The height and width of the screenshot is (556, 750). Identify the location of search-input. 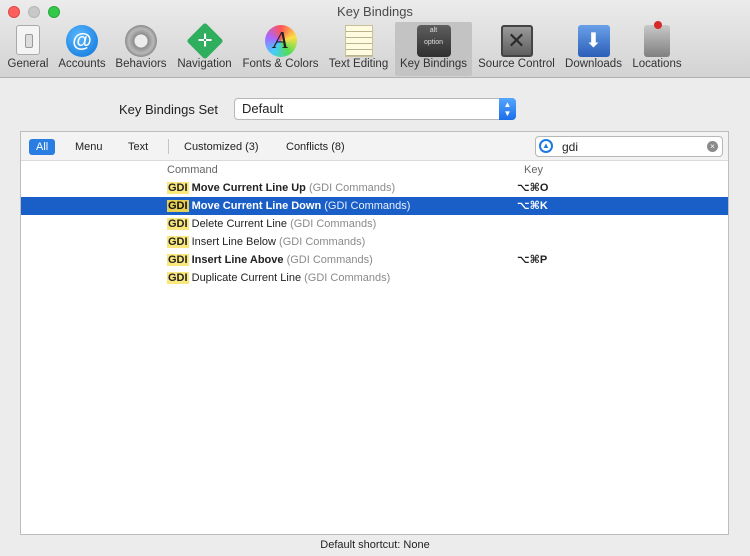
(627, 146).